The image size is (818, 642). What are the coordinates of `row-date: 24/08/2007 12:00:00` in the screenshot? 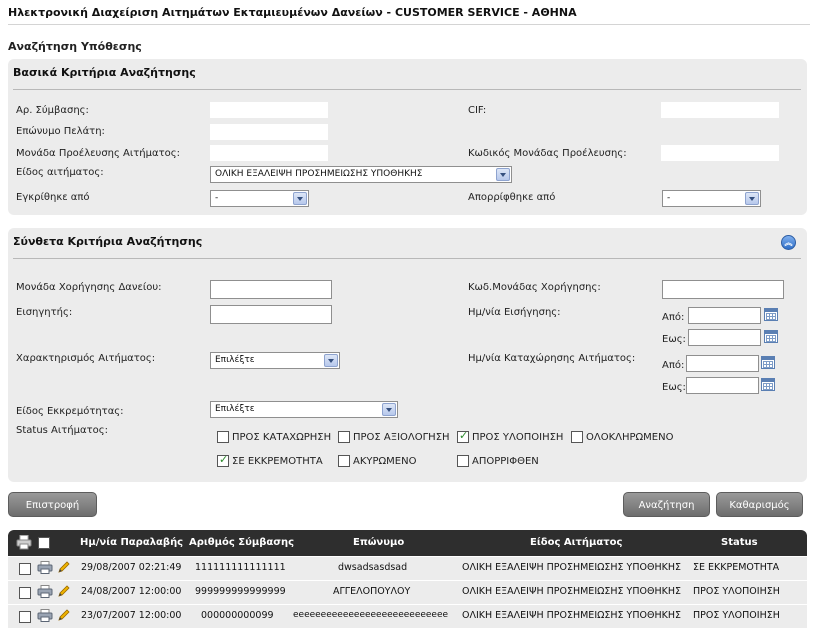 It's located at (131, 591).